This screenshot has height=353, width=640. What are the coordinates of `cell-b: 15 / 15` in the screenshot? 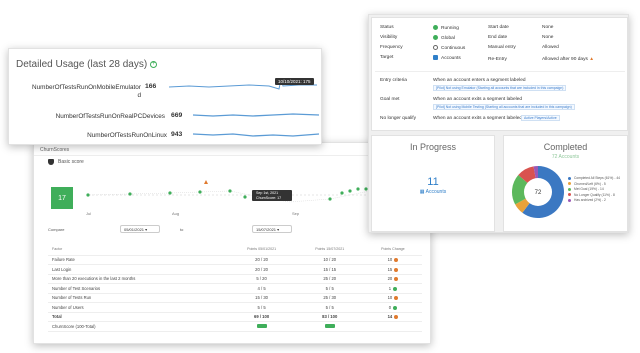 It's located at (329, 269).